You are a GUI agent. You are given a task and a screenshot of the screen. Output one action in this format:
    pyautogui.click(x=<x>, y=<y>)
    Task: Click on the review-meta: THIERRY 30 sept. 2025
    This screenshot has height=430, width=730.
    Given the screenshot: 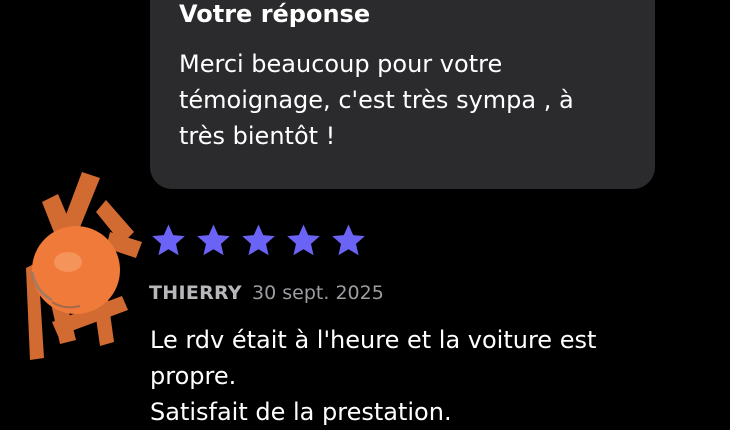 What is the action you would take?
    pyautogui.click(x=266, y=293)
    